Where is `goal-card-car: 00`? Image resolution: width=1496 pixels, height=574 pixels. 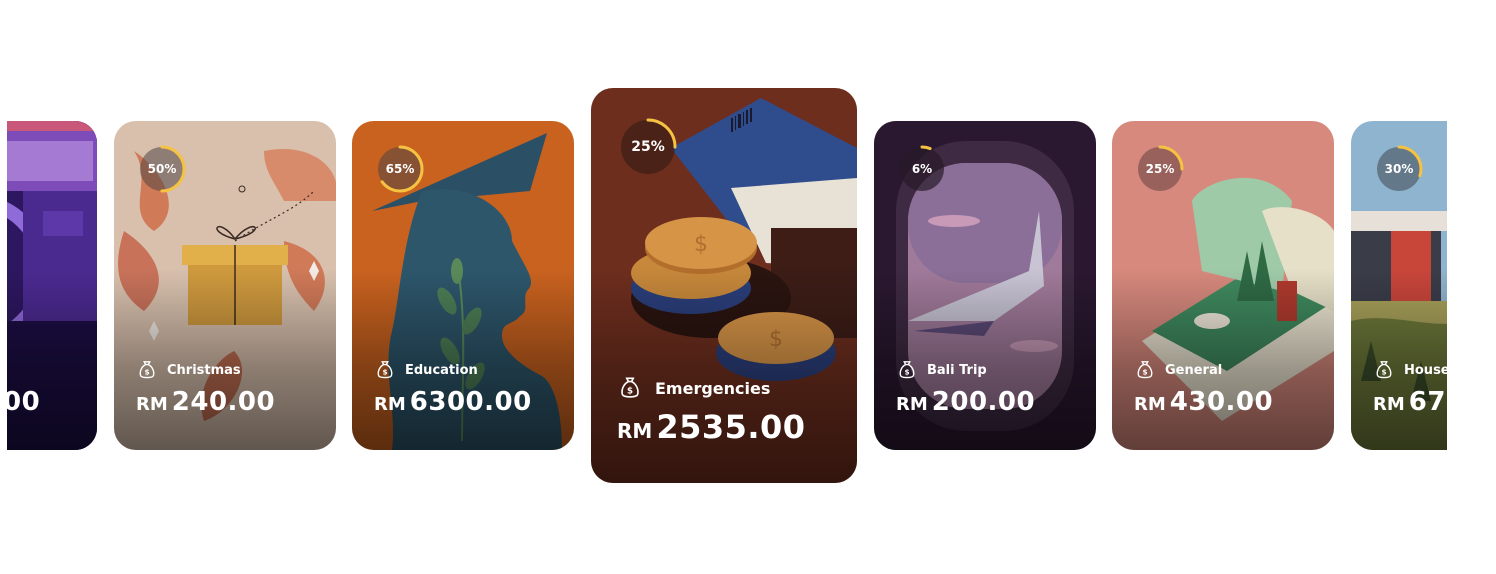
goal-card-car: 00 is located at coordinates (52, 285).